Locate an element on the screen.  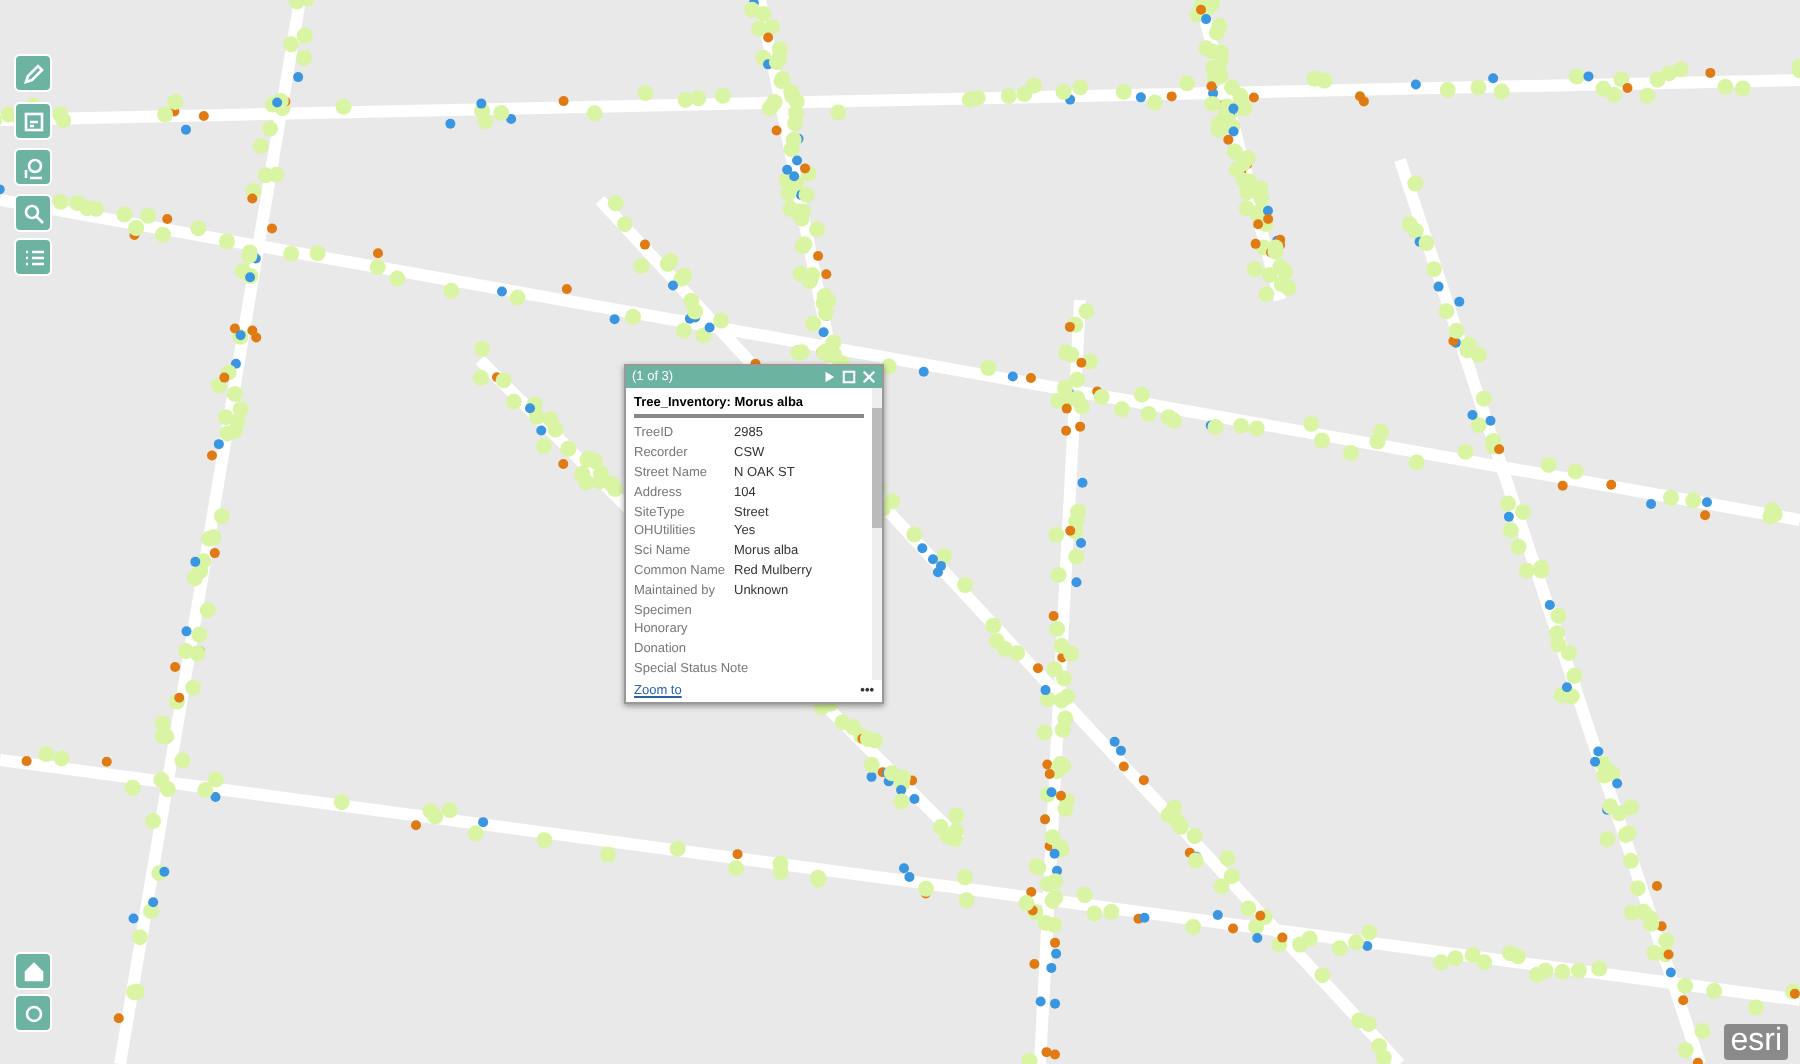
next-icon is located at coordinates (829, 377).